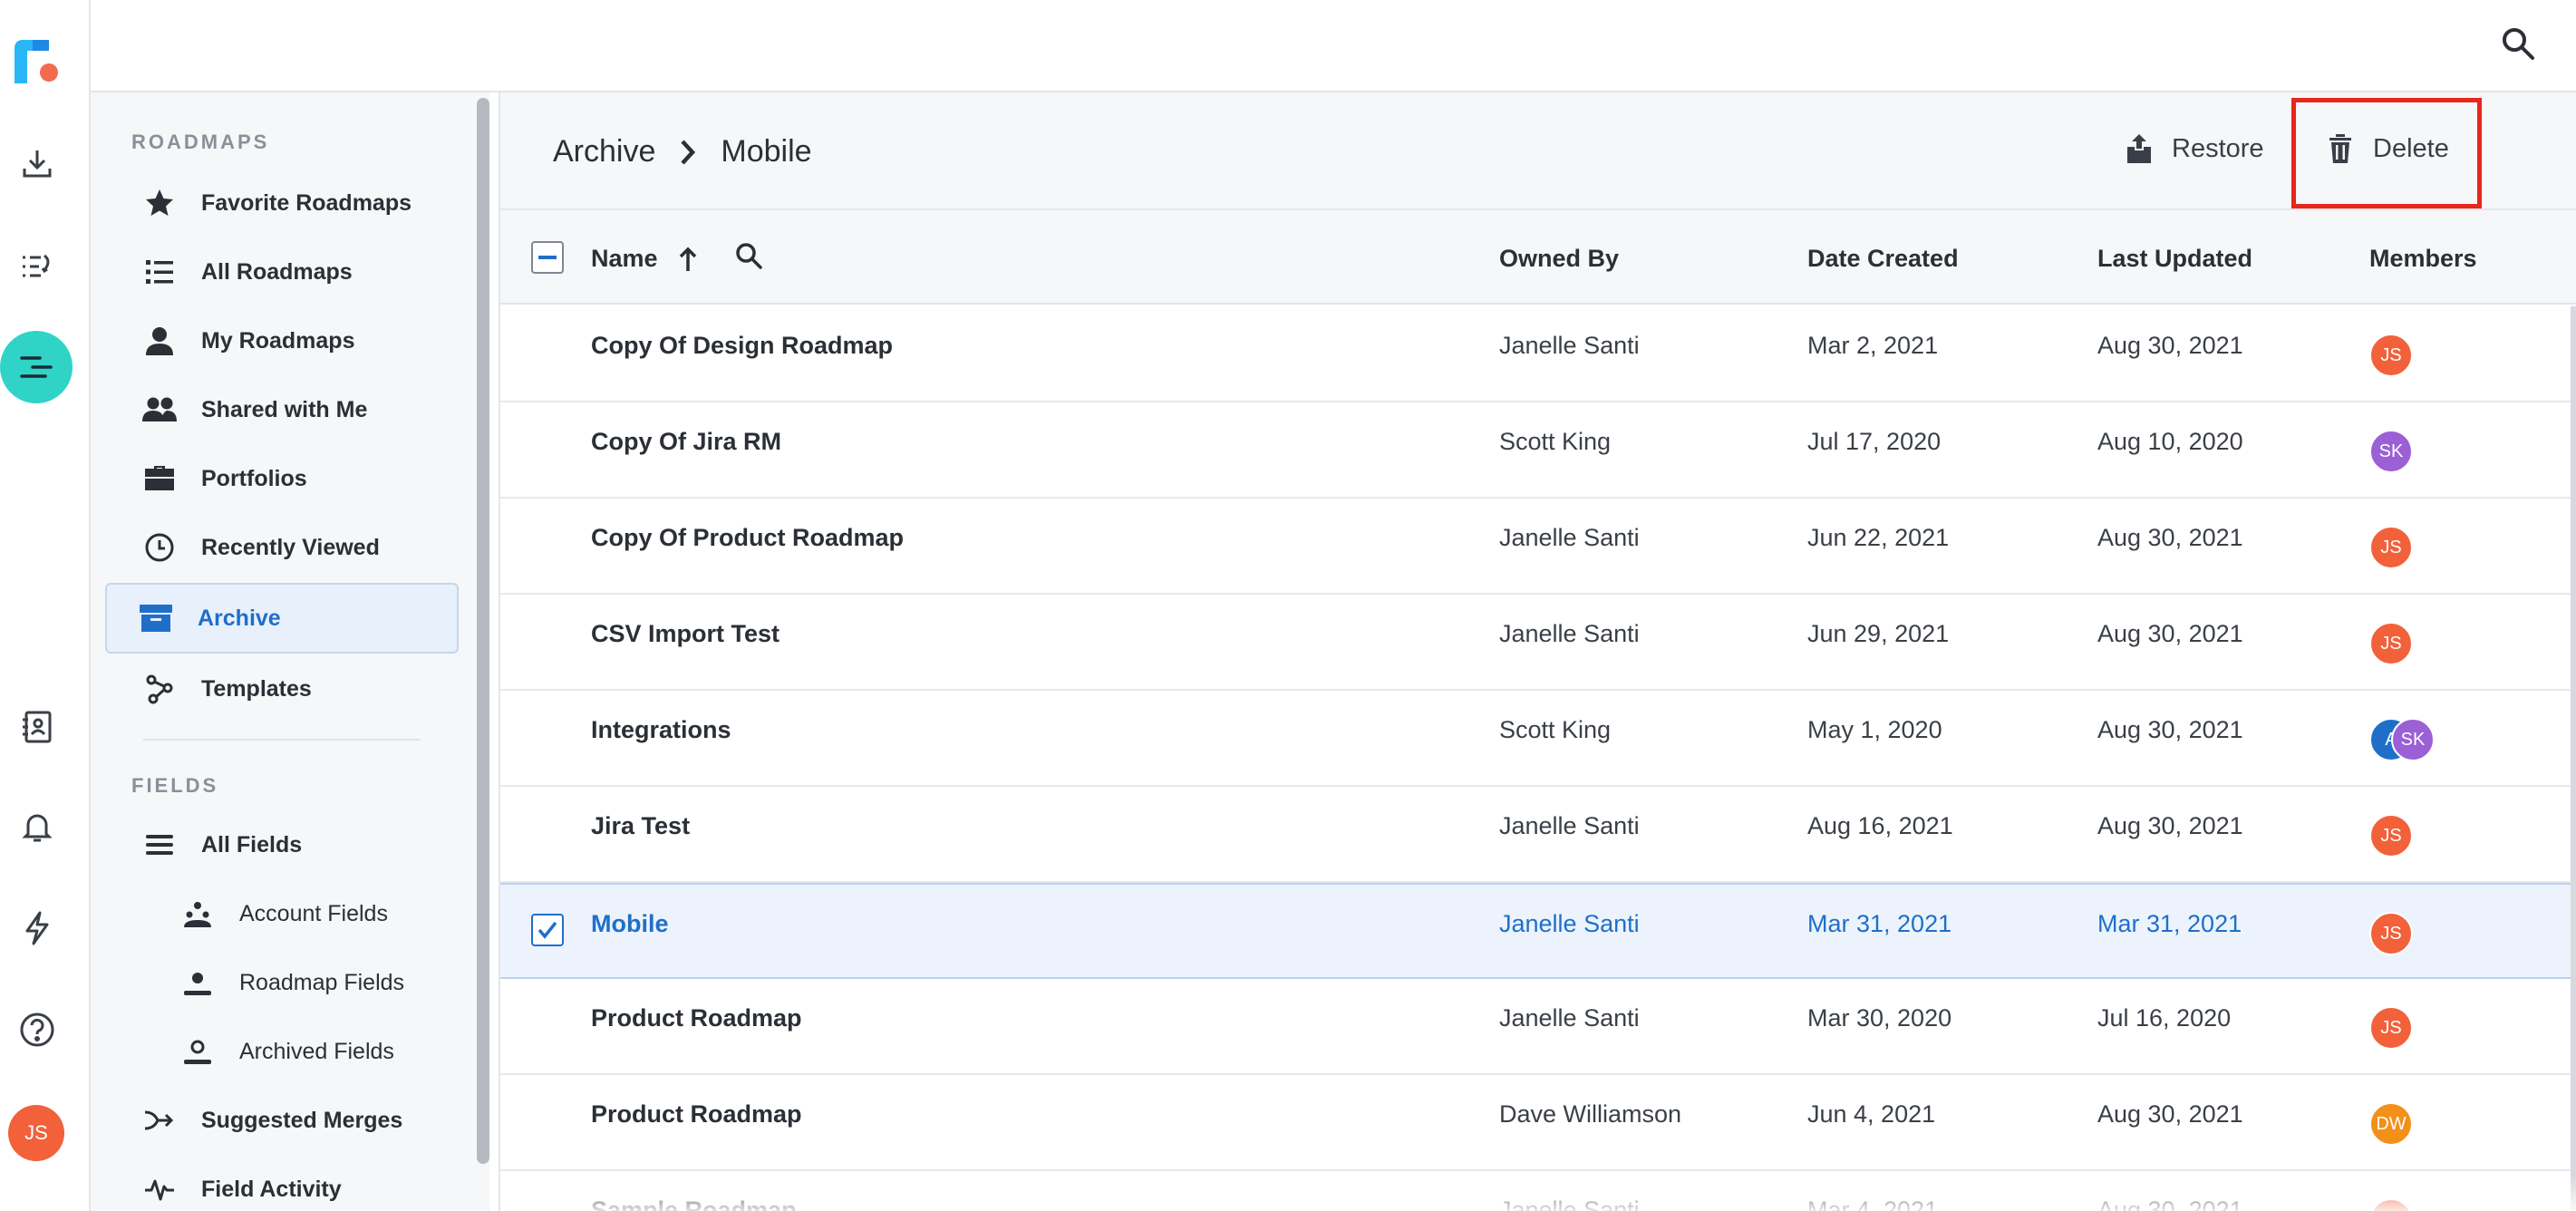 The width and height of the screenshot is (2576, 1211). I want to click on sidebar-item-templates: Templates, so click(282, 689).